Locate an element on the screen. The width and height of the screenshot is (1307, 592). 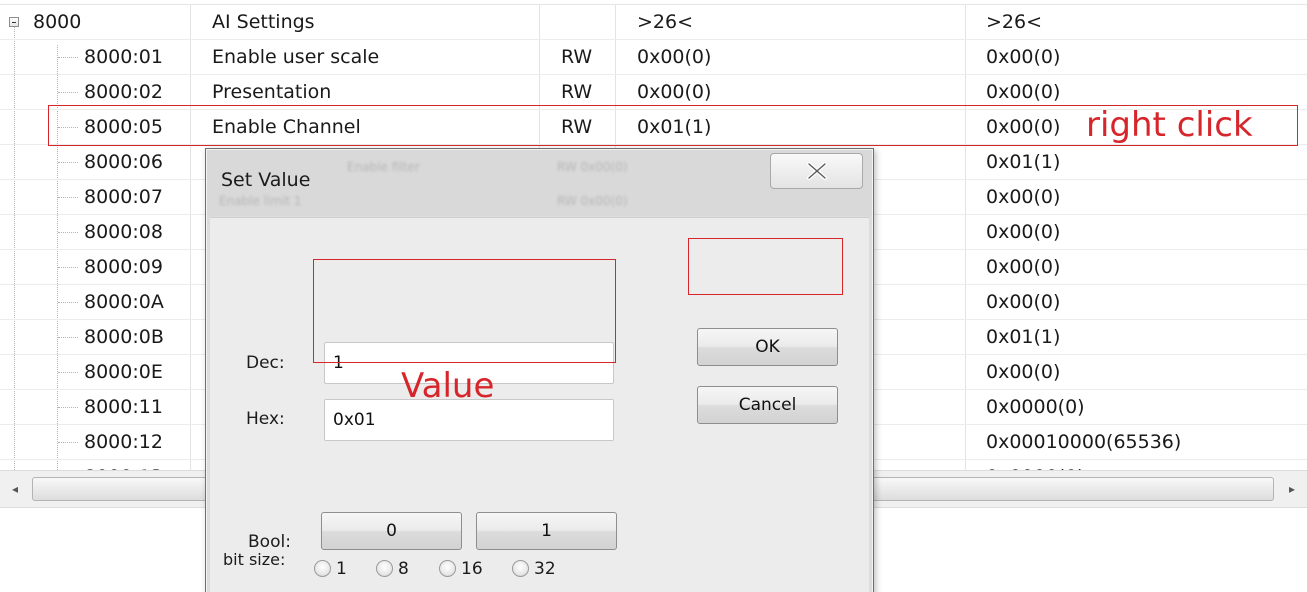
dec-label: Dec: is located at coordinates (265, 363).